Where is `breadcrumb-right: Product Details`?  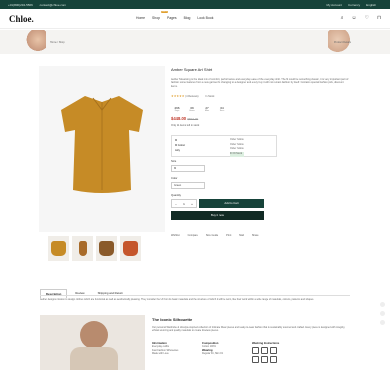
breadcrumb-right: Product Details is located at coordinates (342, 42).